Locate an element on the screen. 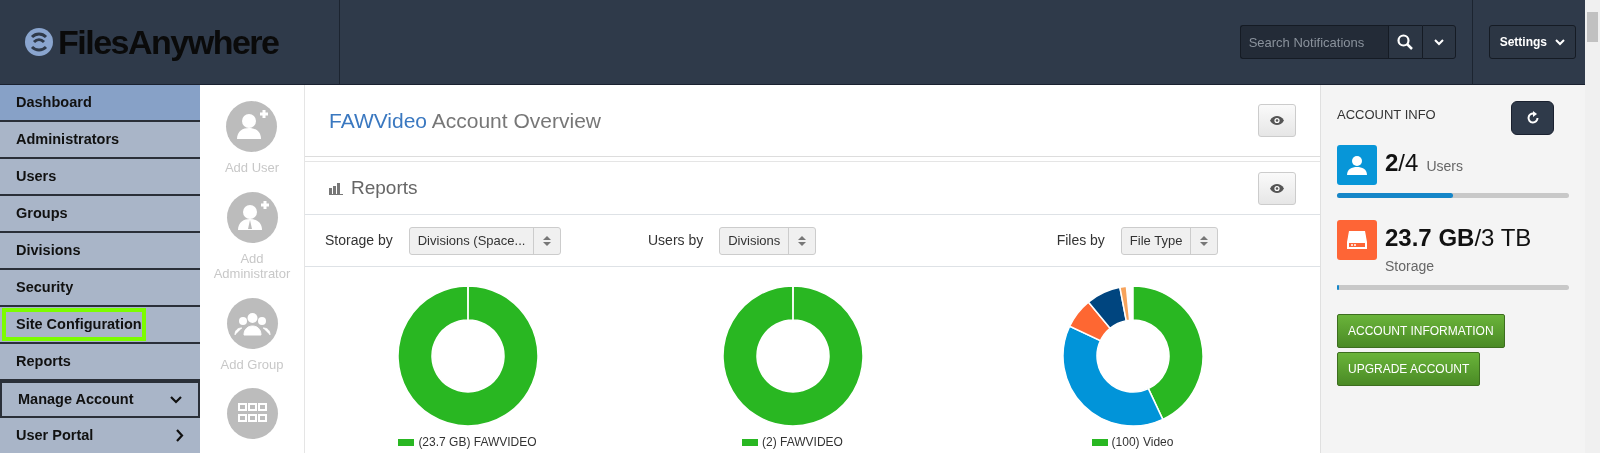 This screenshot has height=453, width=1600. legend-label: (100) Video is located at coordinates (1142, 442).